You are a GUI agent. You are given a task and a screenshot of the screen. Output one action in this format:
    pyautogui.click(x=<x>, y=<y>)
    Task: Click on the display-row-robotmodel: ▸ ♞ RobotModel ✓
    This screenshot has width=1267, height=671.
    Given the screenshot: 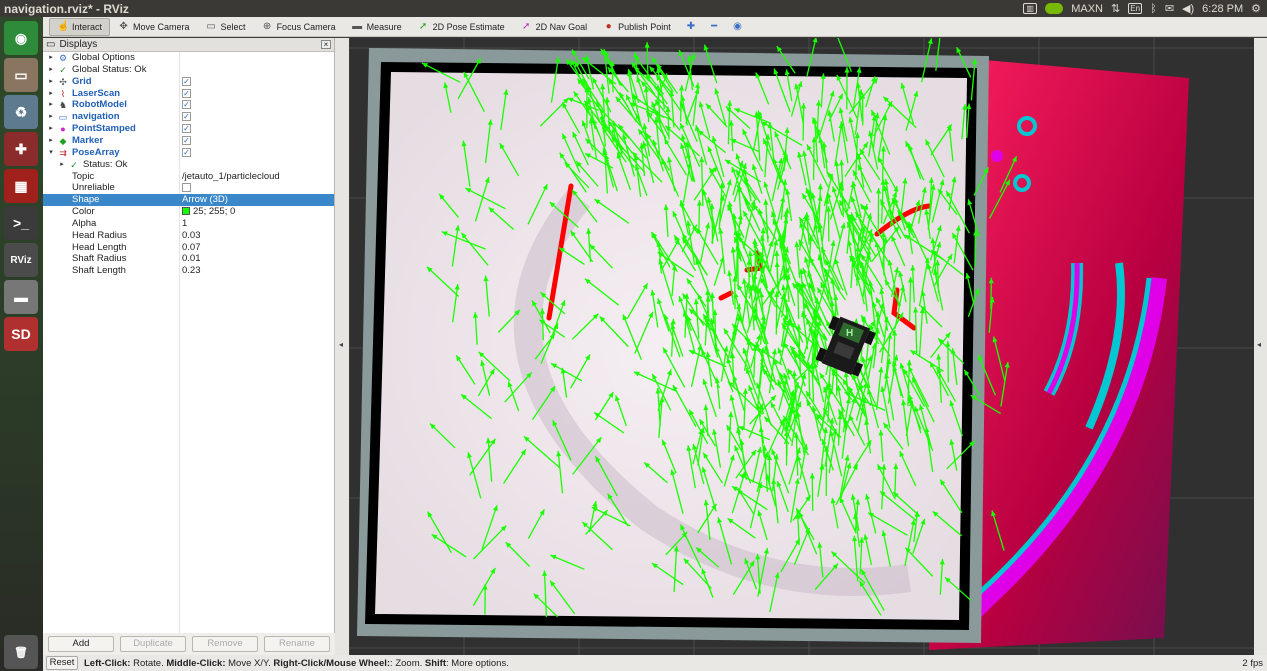 What is the action you would take?
    pyautogui.click(x=188, y=105)
    